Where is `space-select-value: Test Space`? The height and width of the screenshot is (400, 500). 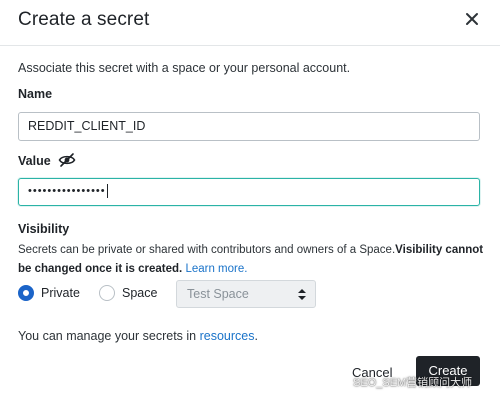 space-select-value: Test Space is located at coordinates (218, 294).